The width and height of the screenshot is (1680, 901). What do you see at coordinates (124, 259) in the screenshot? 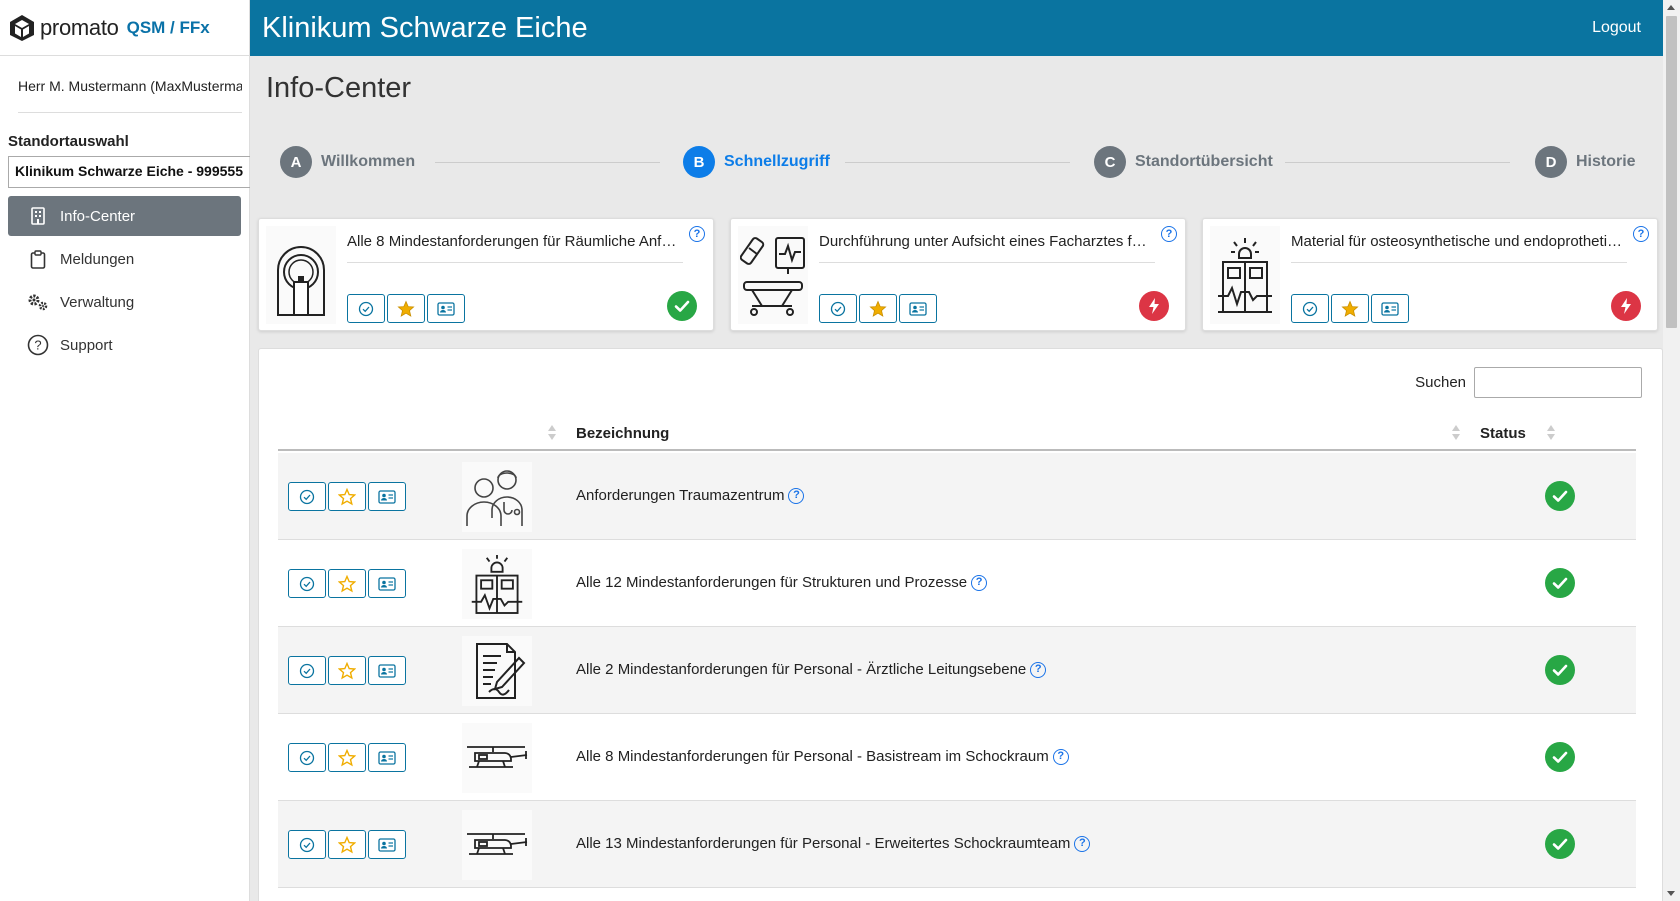
I see `sidebar-item-meldungen: Meldungen` at bounding box center [124, 259].